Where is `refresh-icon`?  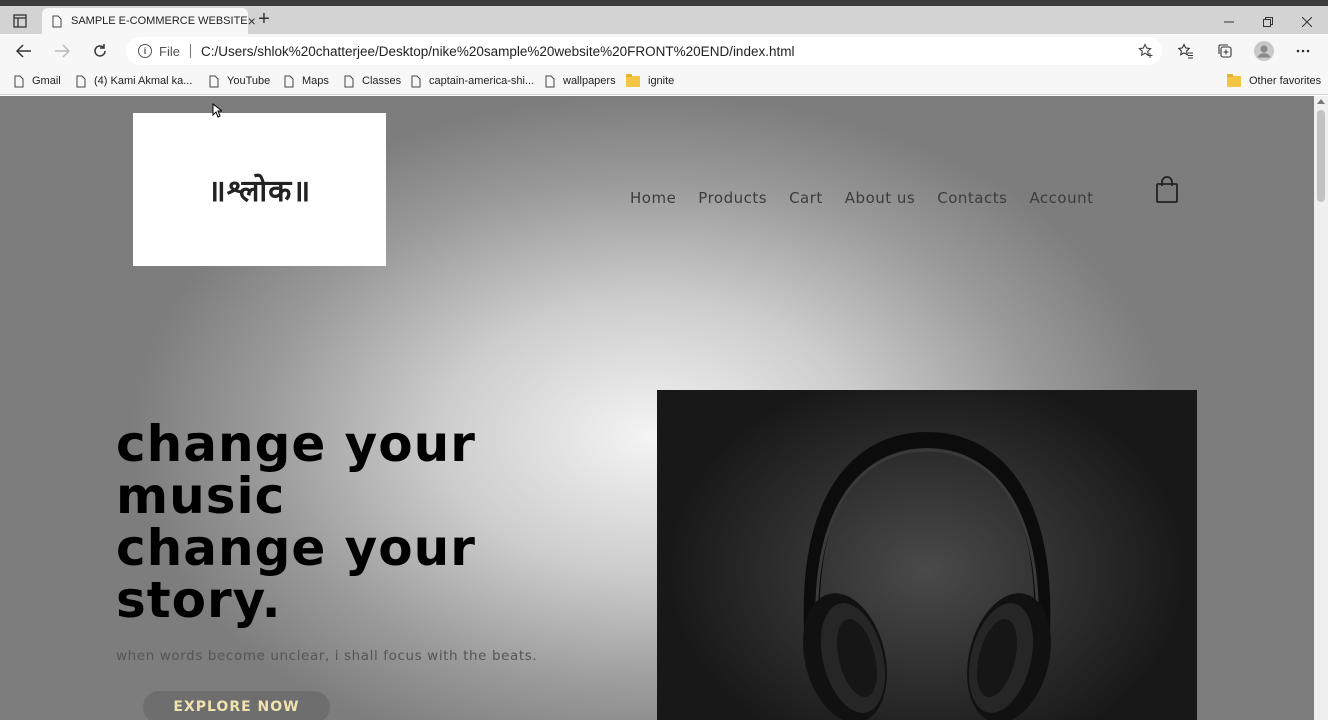
refresh-icon is located at coordinates (100, 51).